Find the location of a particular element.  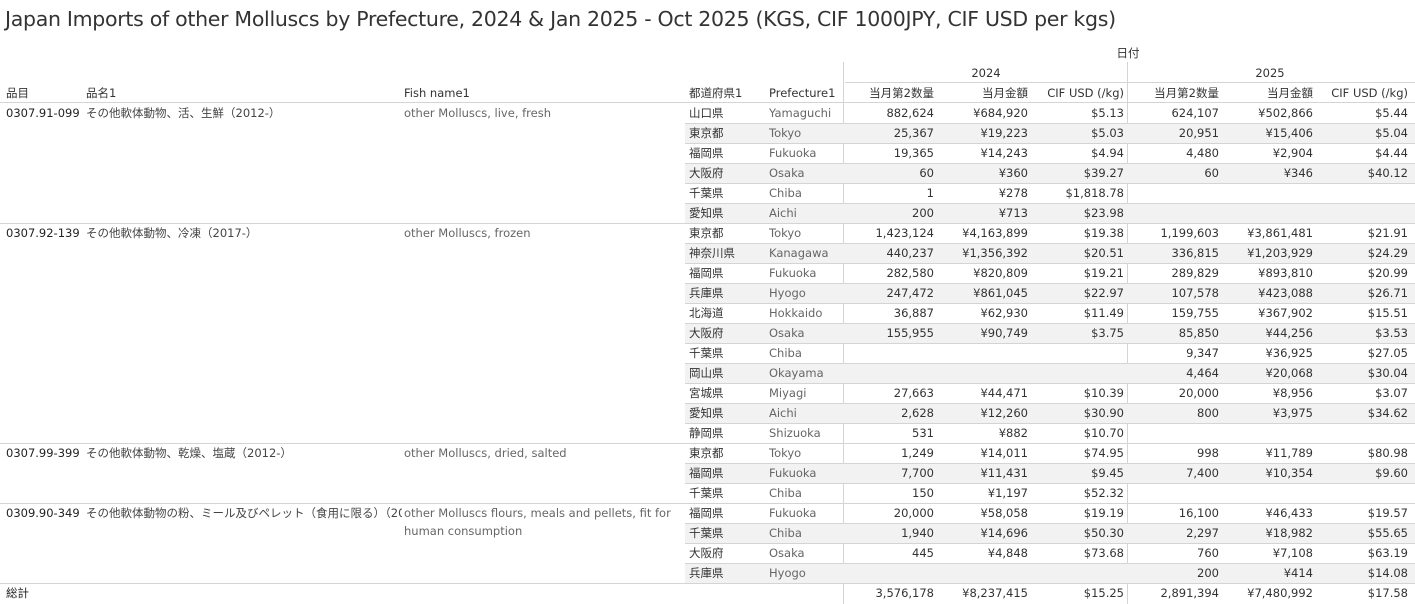

grand-total-value: ¥7,480,992 is located at coordinates (1280, 593).